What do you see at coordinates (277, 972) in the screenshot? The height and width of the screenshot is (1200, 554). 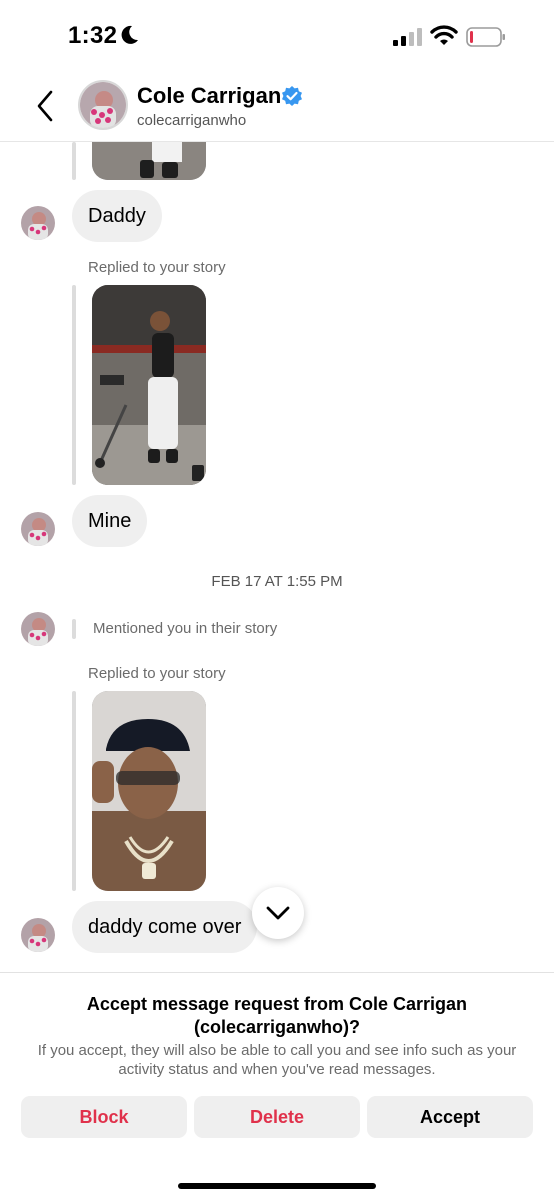 I see `request-divider` at bounding box center [277, 972].